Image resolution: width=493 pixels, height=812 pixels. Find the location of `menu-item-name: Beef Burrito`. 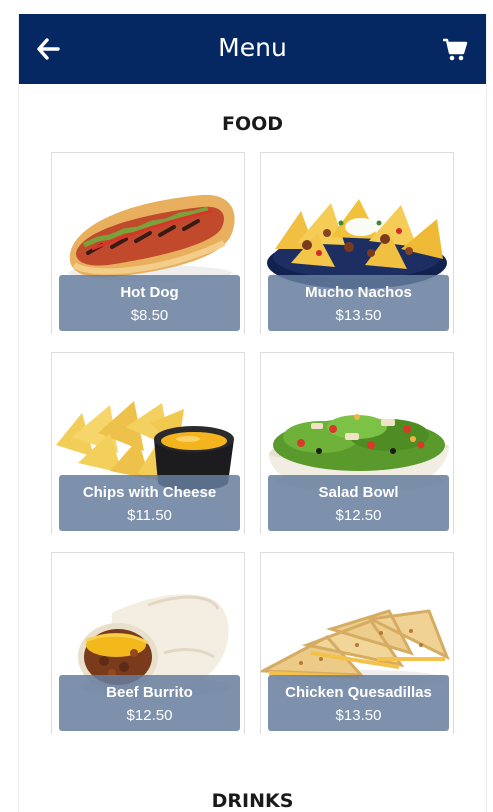

menu-item-name: Beef Burrito is located at coordinates (149, 692).